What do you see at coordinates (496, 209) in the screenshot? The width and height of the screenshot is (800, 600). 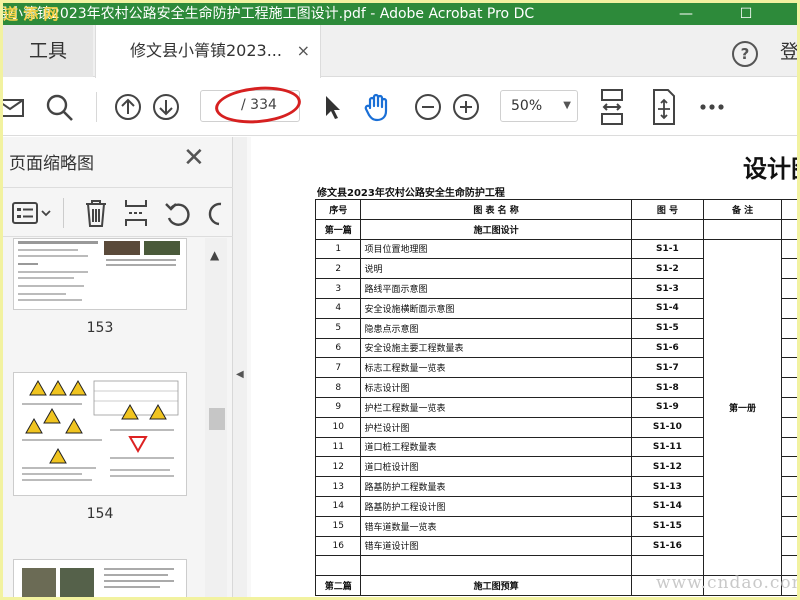 I see `table-header: 图 表 名 称` at bounding box center [496, 209].